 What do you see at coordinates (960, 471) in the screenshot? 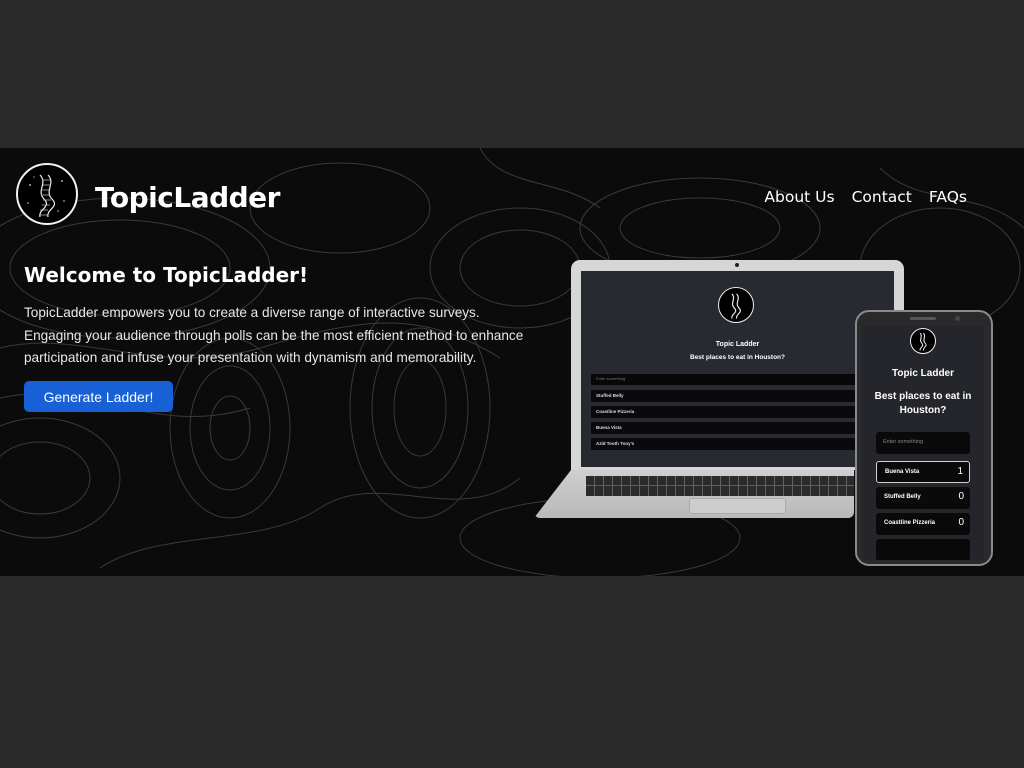
I see `phone-preview-item-count: 1` at bounding box center [960, 471].